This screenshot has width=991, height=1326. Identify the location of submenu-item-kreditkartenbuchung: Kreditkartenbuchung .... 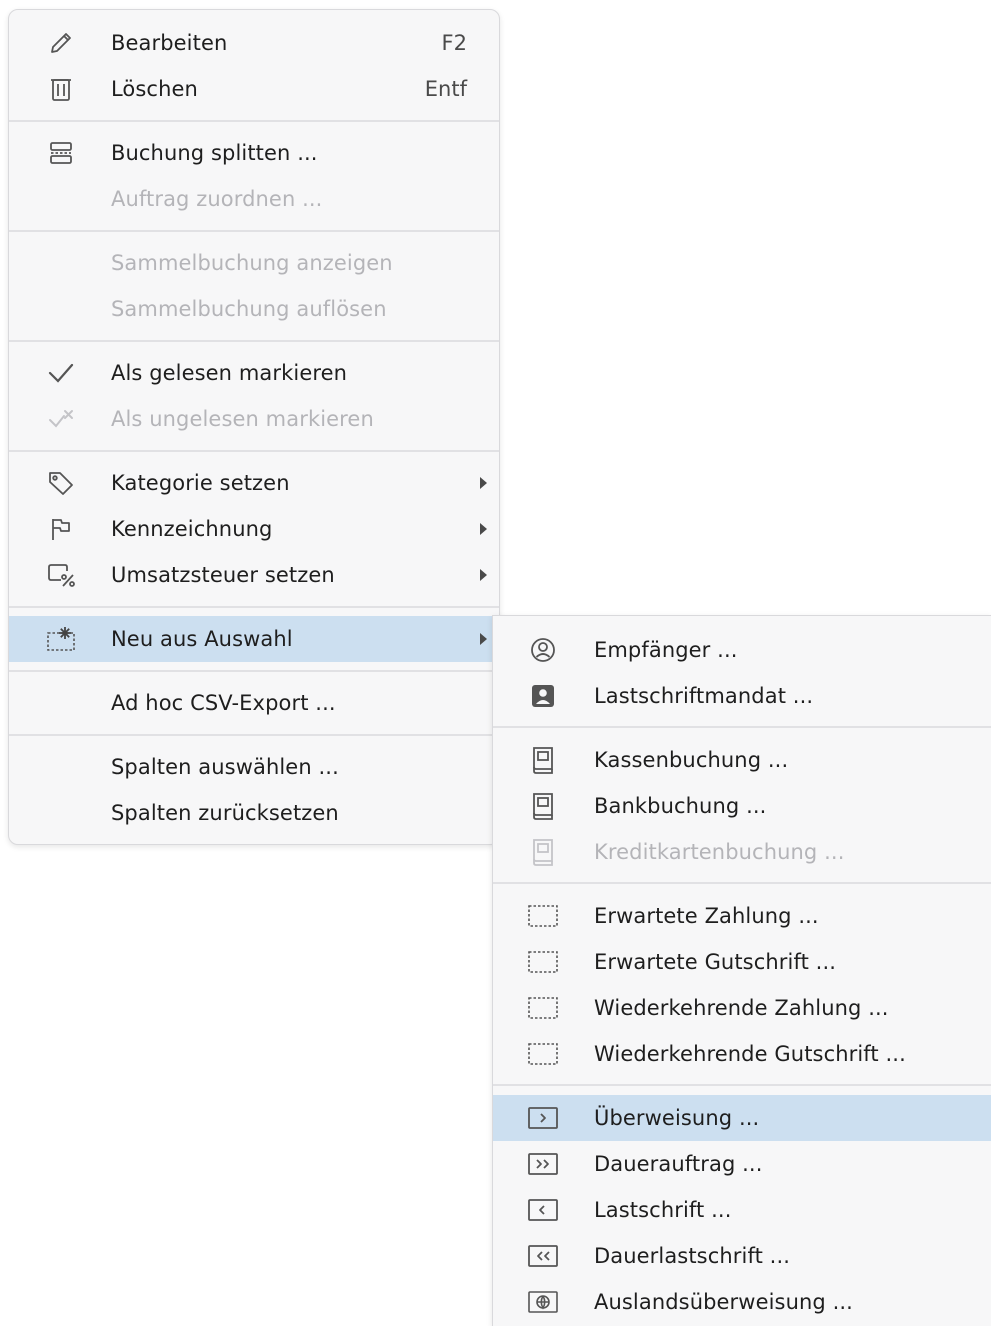
(742, 852).